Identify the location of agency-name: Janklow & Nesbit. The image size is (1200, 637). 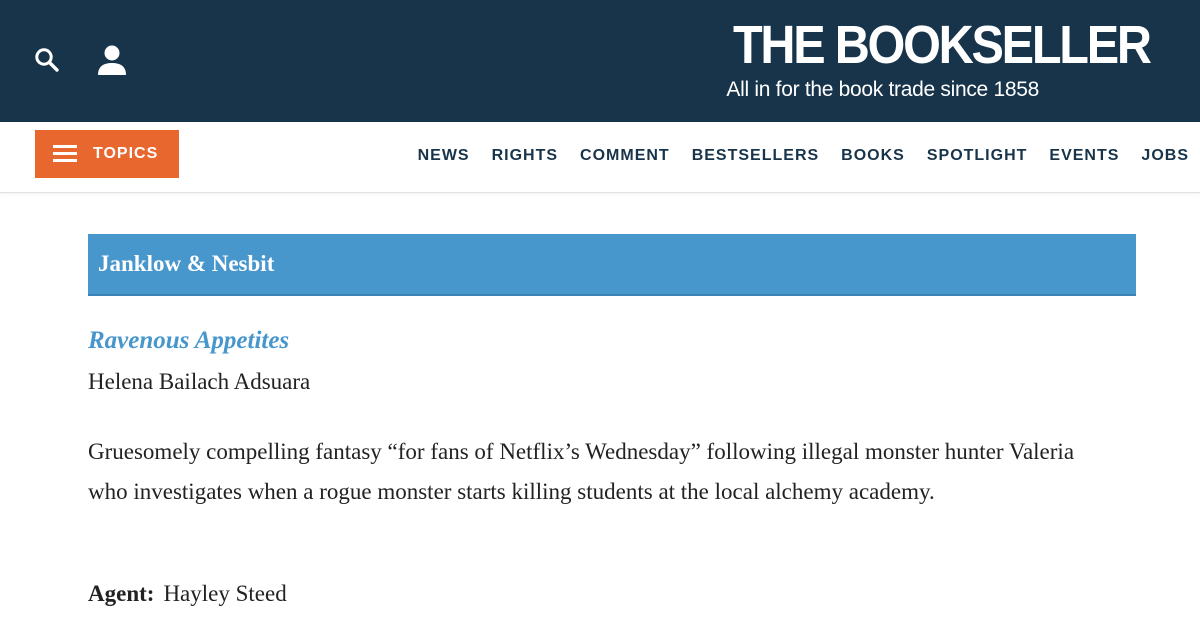
(186, 263).